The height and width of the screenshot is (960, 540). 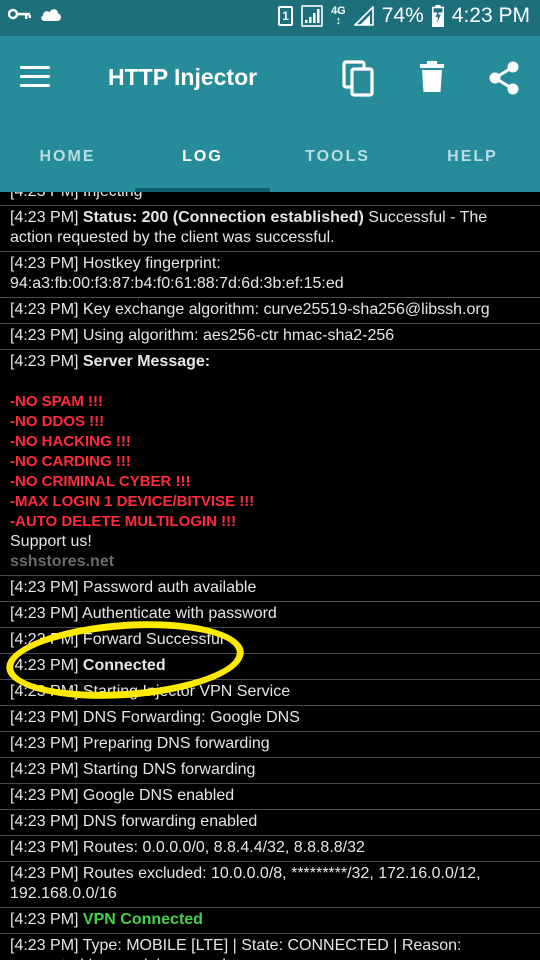 What do you see at coordinates (270, 797) in the screenshot?
I see `log-entry: [4:23 PM] Google DNS enabled` at bounding box center [270, 797].